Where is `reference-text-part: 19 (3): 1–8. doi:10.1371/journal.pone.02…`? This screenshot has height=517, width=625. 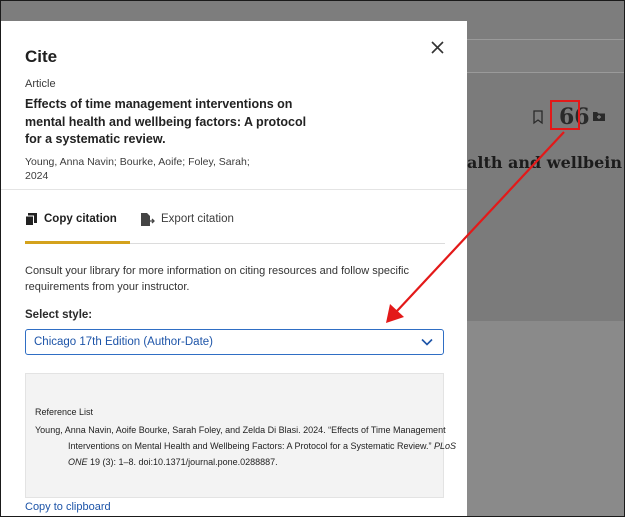
reference-text-part: 19 (3): 1–8. doi:10.1371/journal.pone.02… is located at coordinates (182, 462).